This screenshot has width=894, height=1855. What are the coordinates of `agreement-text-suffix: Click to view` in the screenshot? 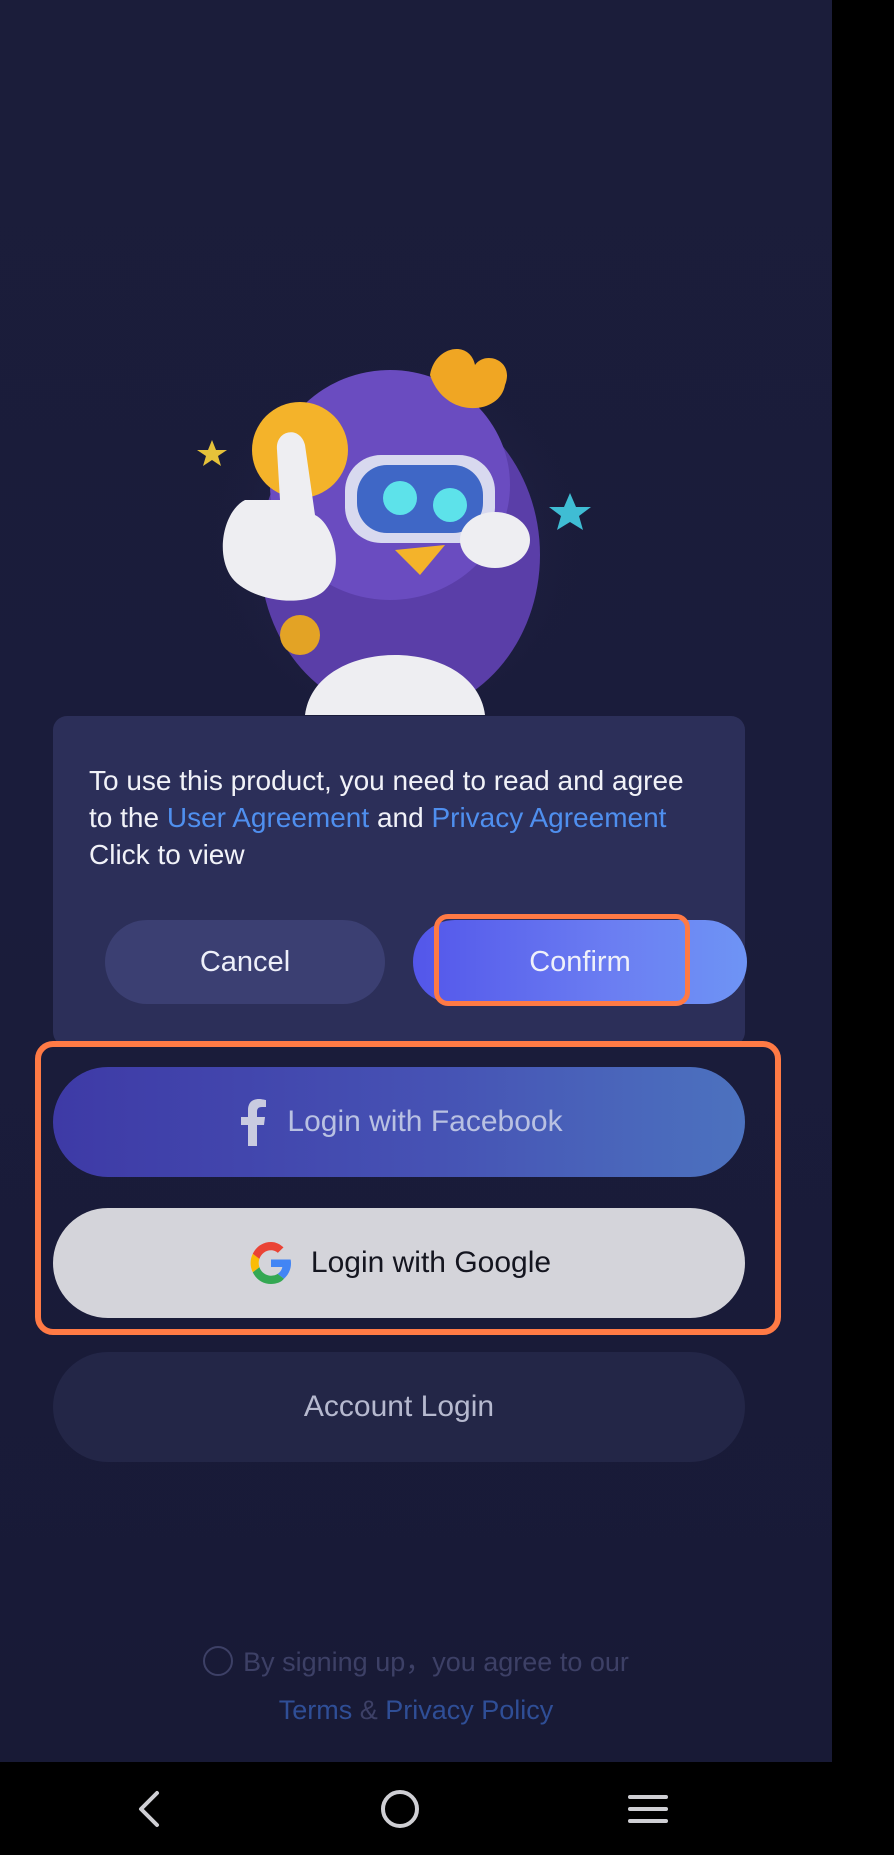 It's located at (167, 854).